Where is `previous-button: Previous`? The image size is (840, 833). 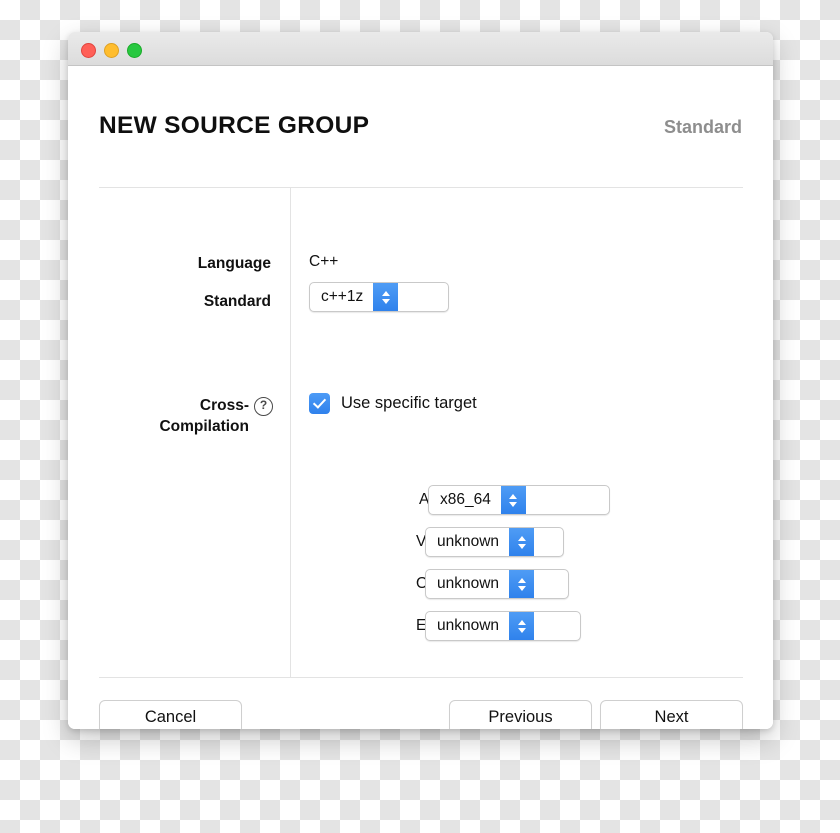 previous-button: Previous is located at coordinates (520, 714).